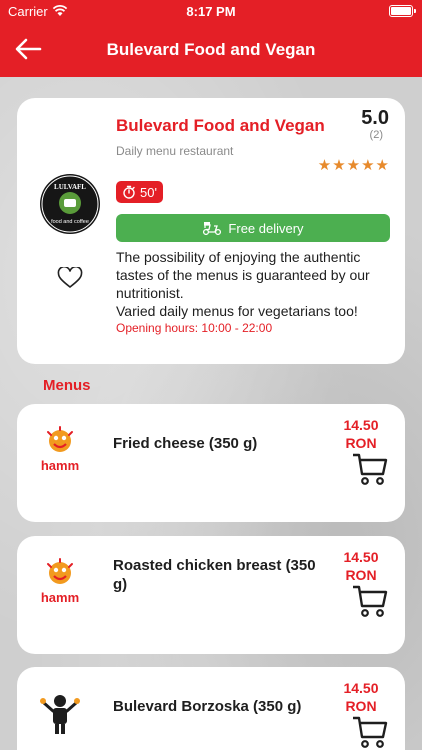 The width and height of the screenshot is (422, 750). I want to click on logo-graphic: LULVAFL food and coffee, so click(70, 204).